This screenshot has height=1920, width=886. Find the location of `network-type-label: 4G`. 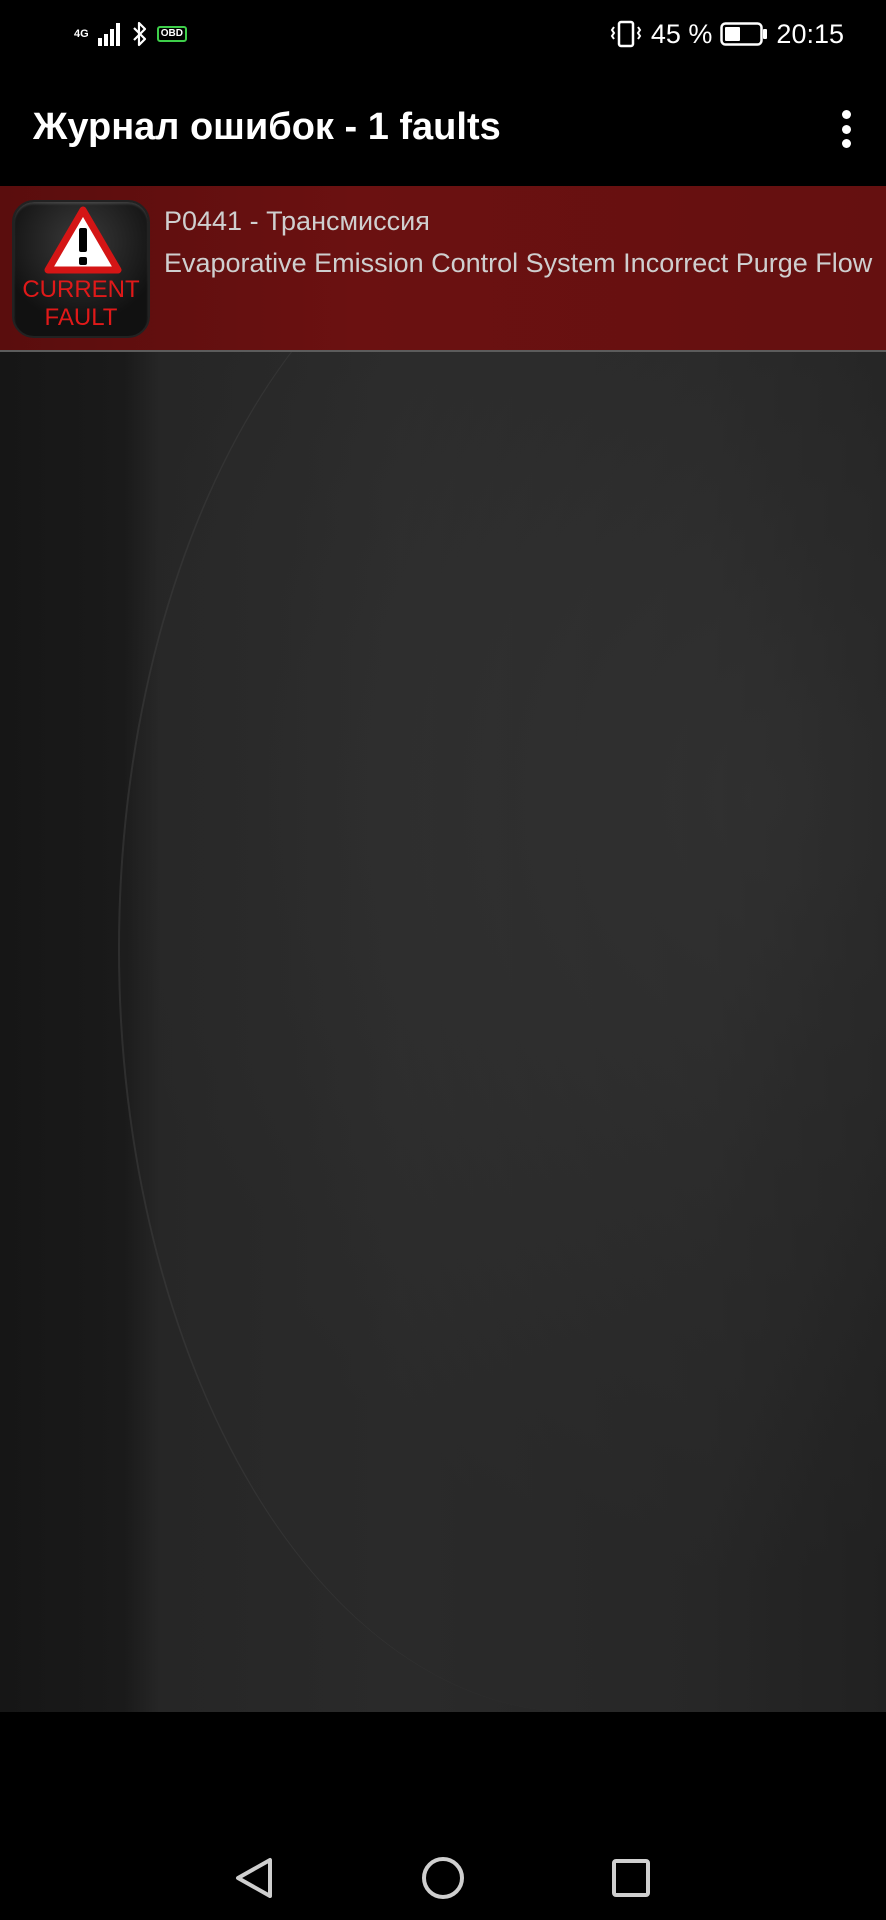

network-type-label: 4G is located at coordinates (81, 33).